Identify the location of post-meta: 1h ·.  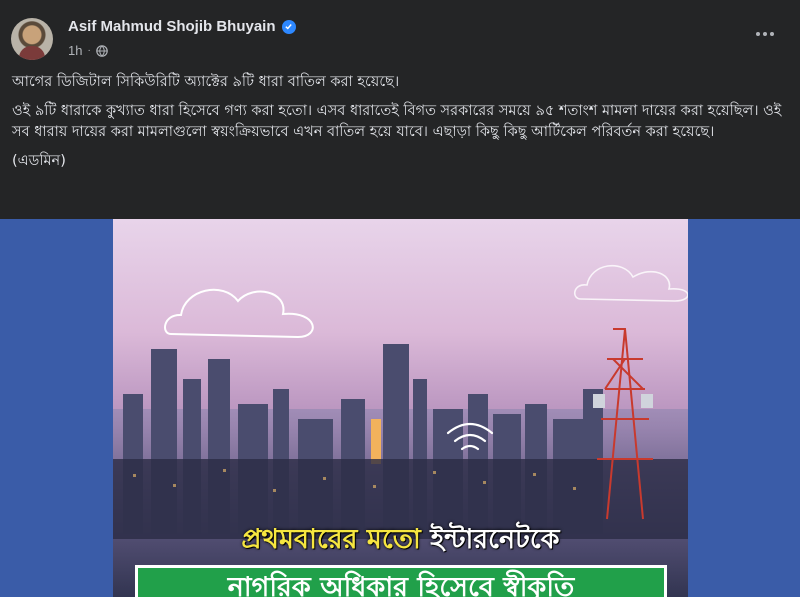
(88, 50).